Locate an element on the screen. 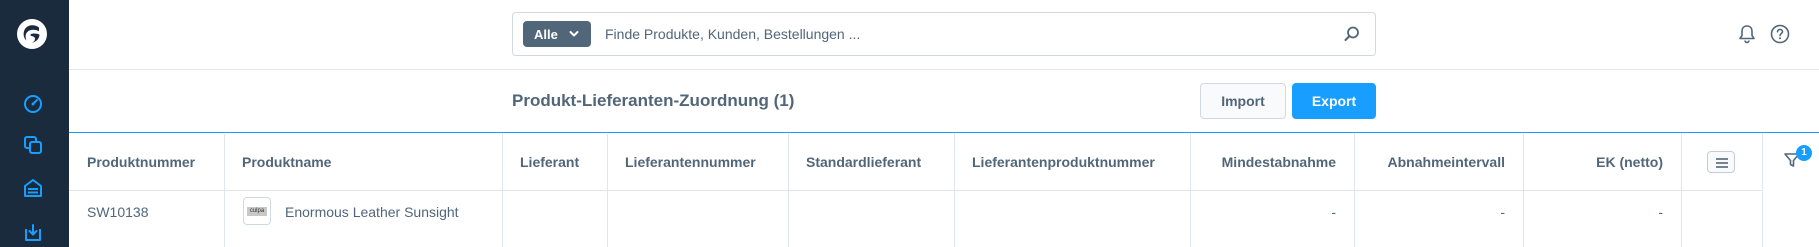  cell-mindestabnahme: - is located at coordinates (1333, 212).